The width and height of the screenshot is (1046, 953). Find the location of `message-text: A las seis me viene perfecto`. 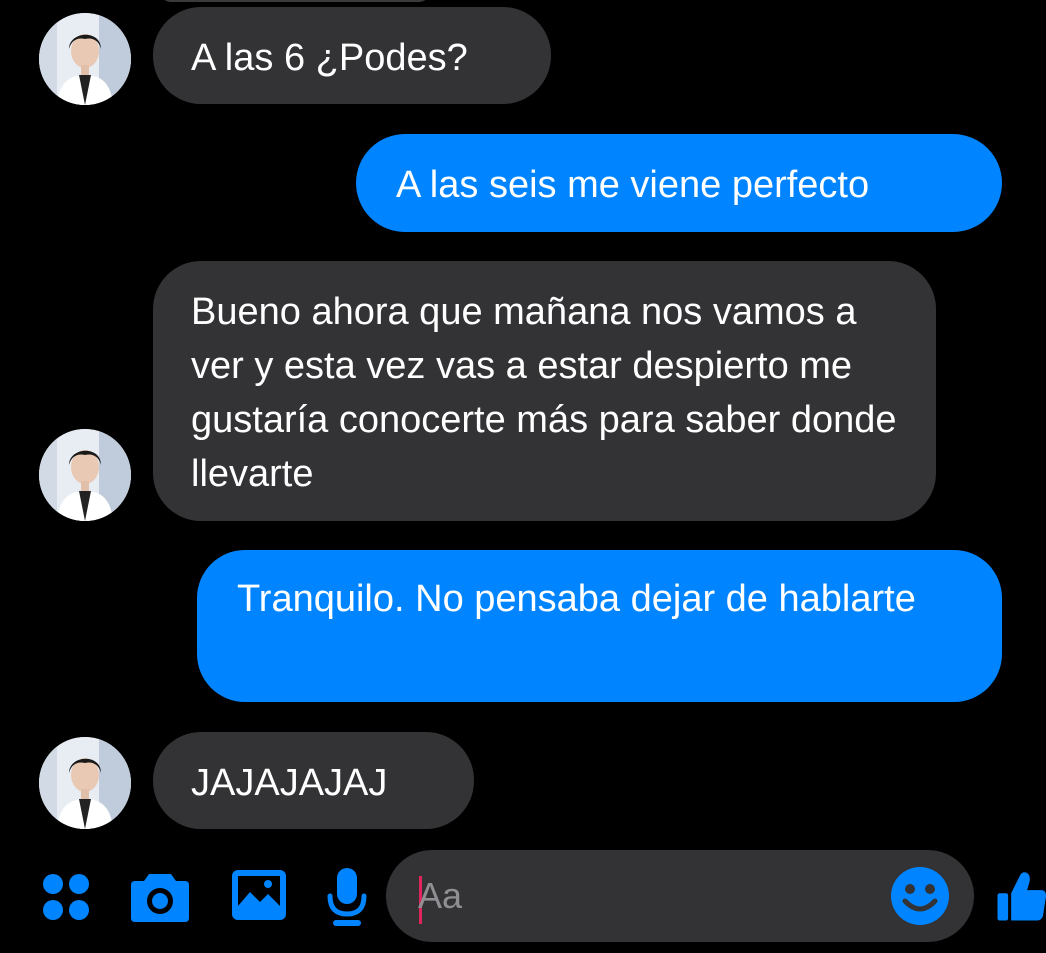

message-text: A las seis me viene perfecto is located at coordinates (633, 185).